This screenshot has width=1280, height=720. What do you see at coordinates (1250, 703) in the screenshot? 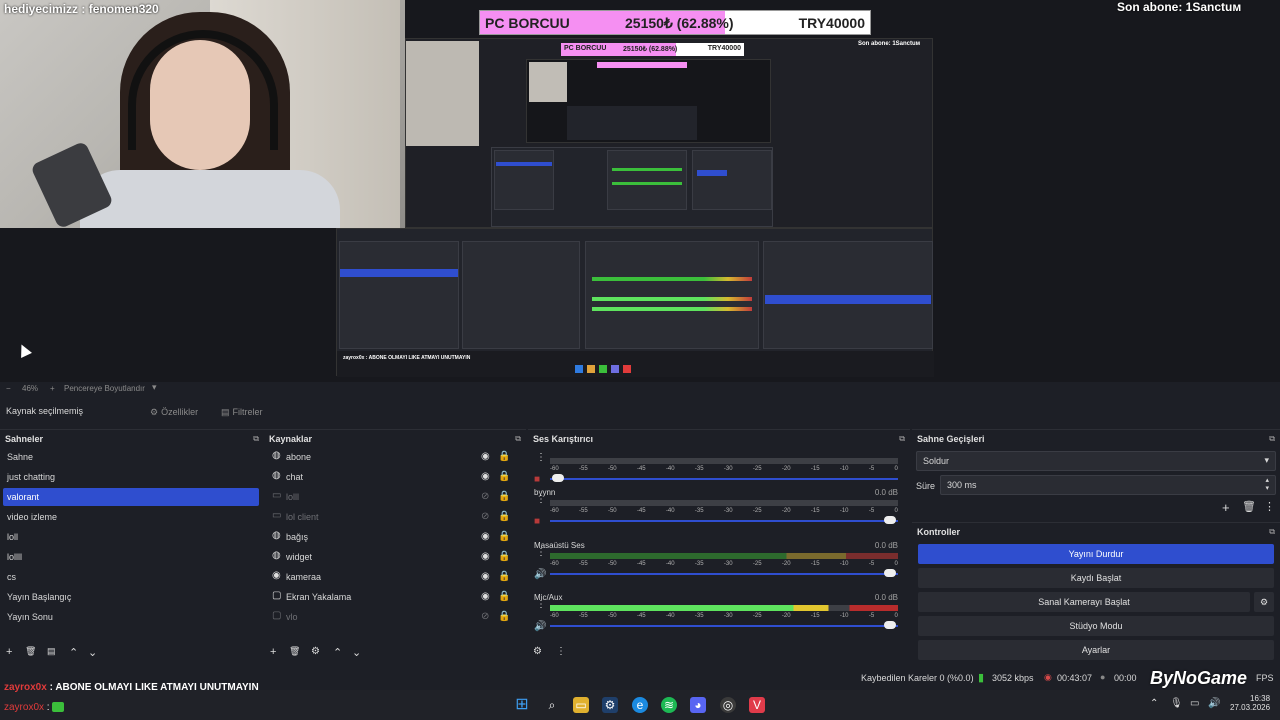
I see `system-clock: 16:38 27.03.2026` at bounding box center [1250, 703].